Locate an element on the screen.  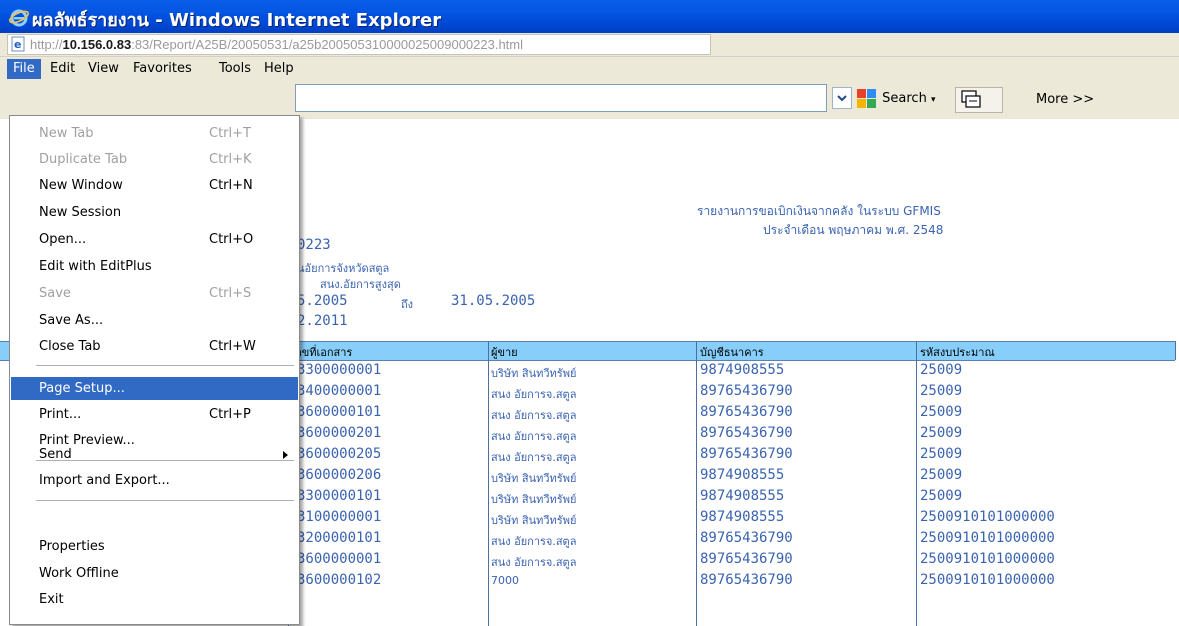
cell-vendor: 7000 is located at coordinates (505, 580).